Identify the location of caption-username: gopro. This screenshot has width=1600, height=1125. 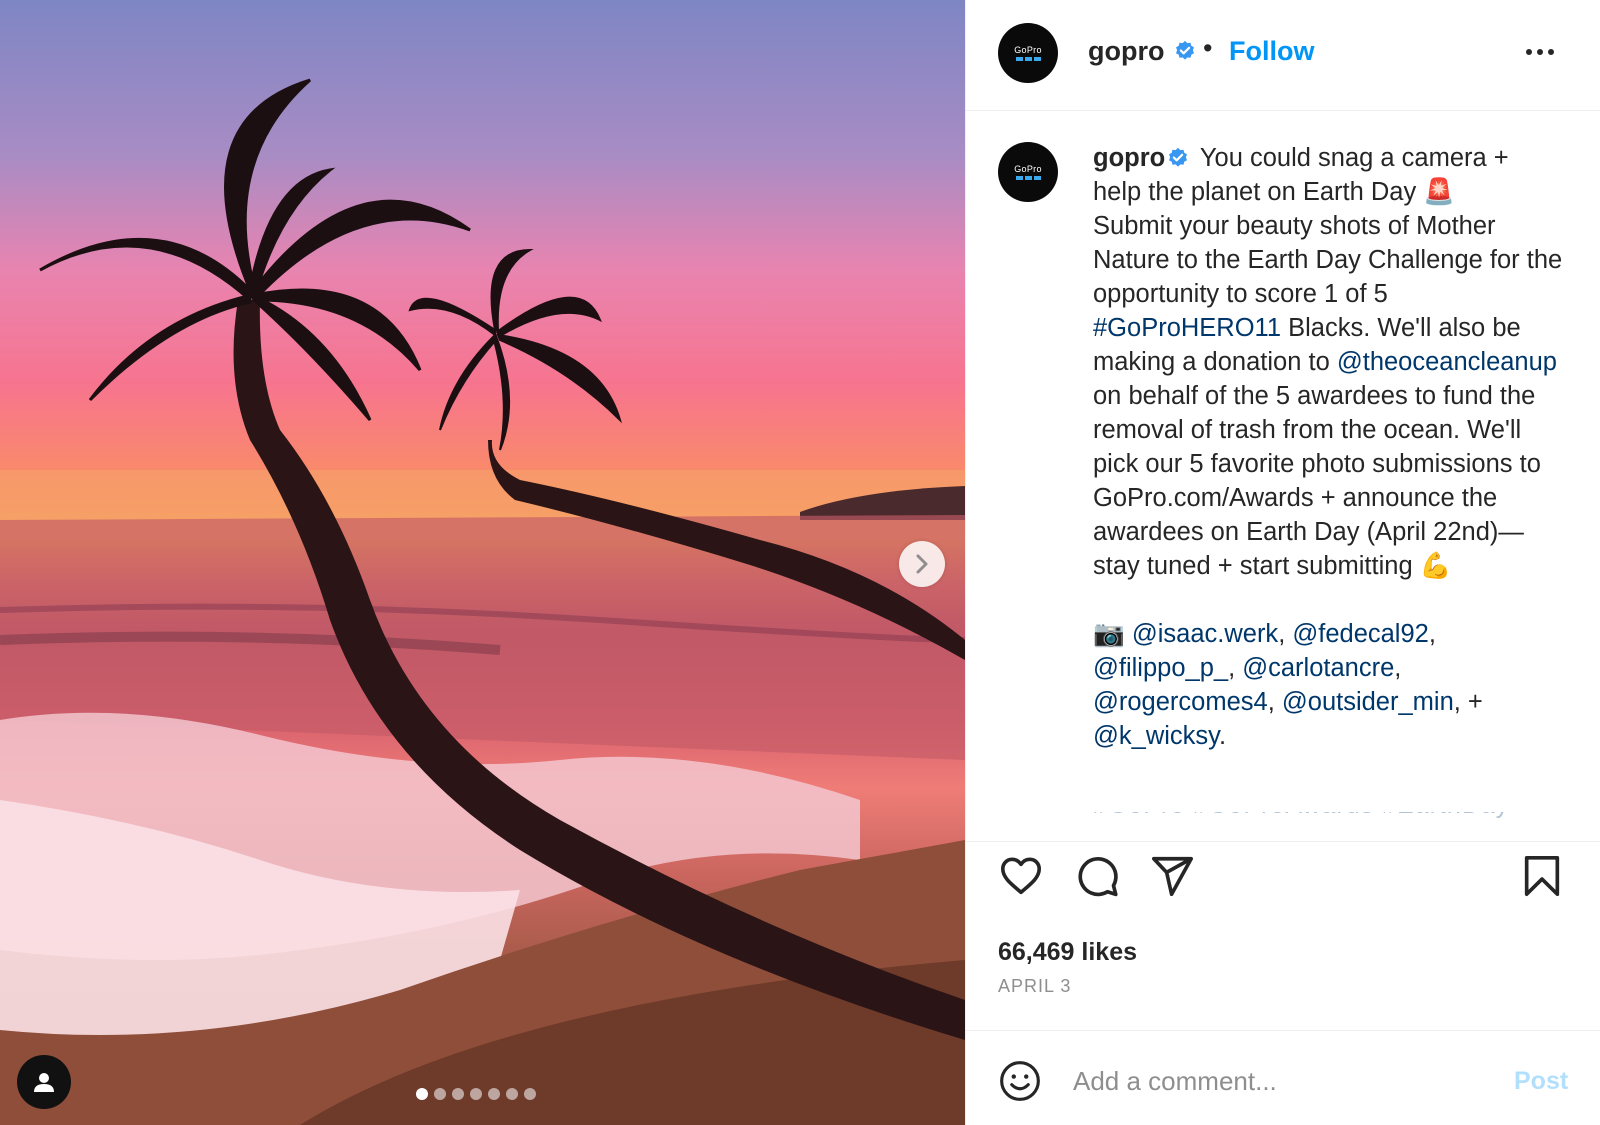
(1129, 158).